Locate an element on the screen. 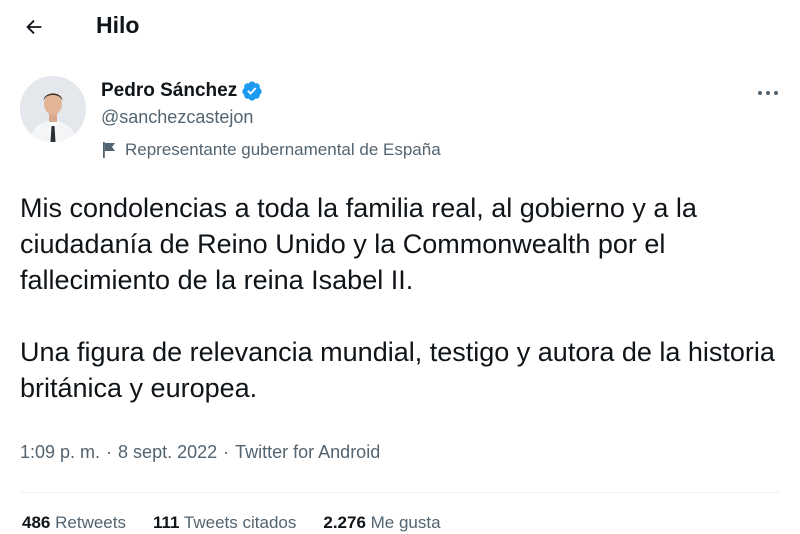 The width and height of the screenshot is (800, 534). stat-count: 111 is located at coordinates (166, 522).